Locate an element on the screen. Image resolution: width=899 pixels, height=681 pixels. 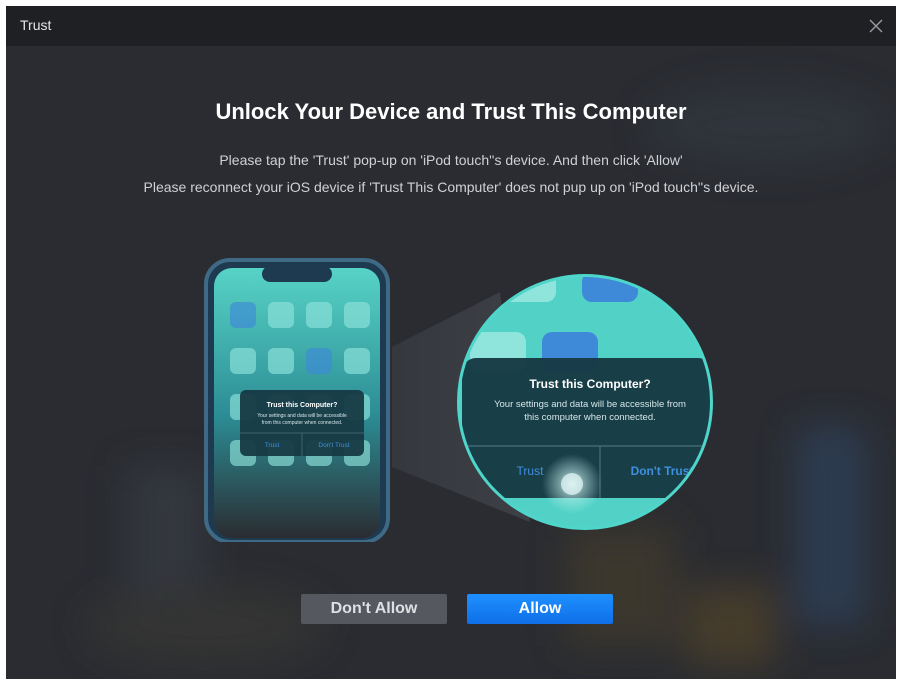
close-button is located at coordinates (876, 26).